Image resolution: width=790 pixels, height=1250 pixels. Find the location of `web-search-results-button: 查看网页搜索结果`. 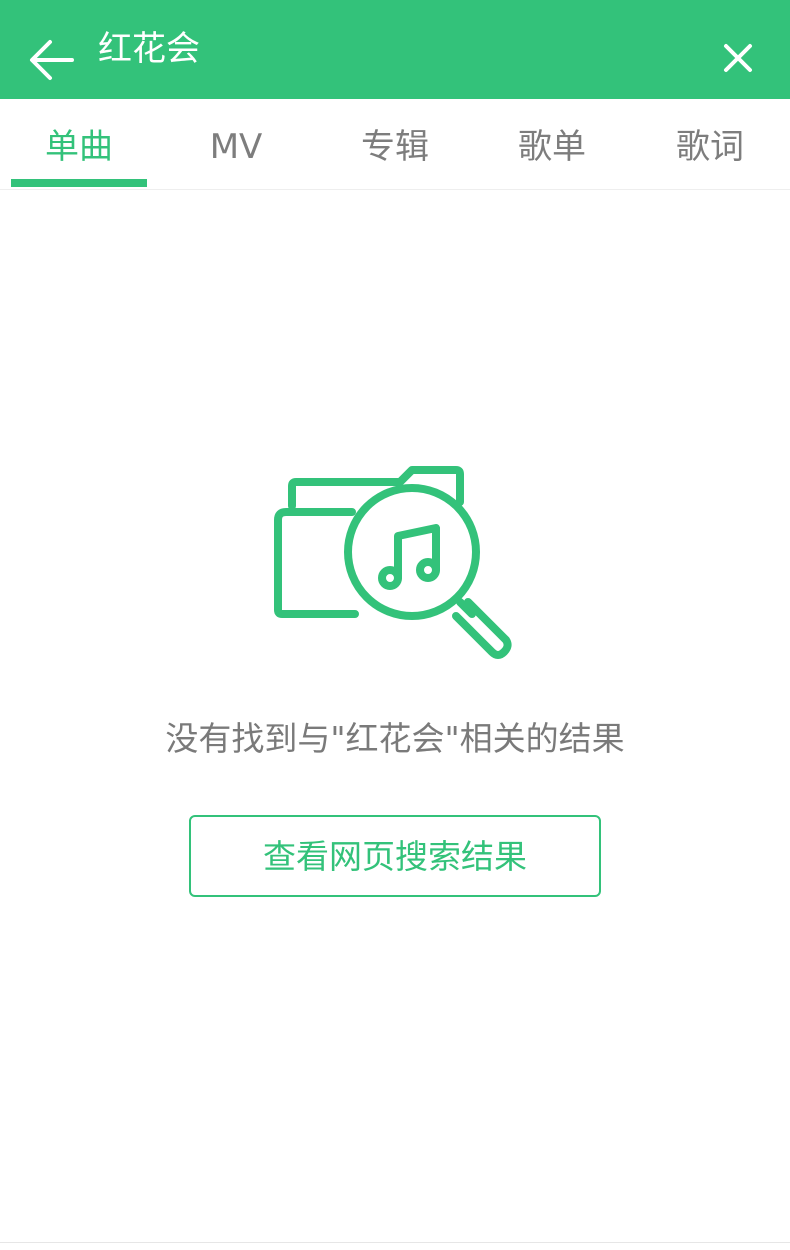

web-search-results-button: 查看网页搜索结果 is located at coordinates (395, 856).